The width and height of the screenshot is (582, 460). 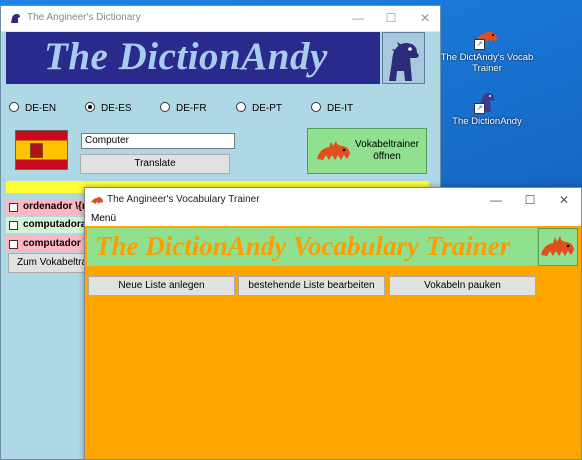 What do you see at coordinates (51, 225) in the screenshot?
I see `result-row: computadora \` at bounding box center [51, 225].